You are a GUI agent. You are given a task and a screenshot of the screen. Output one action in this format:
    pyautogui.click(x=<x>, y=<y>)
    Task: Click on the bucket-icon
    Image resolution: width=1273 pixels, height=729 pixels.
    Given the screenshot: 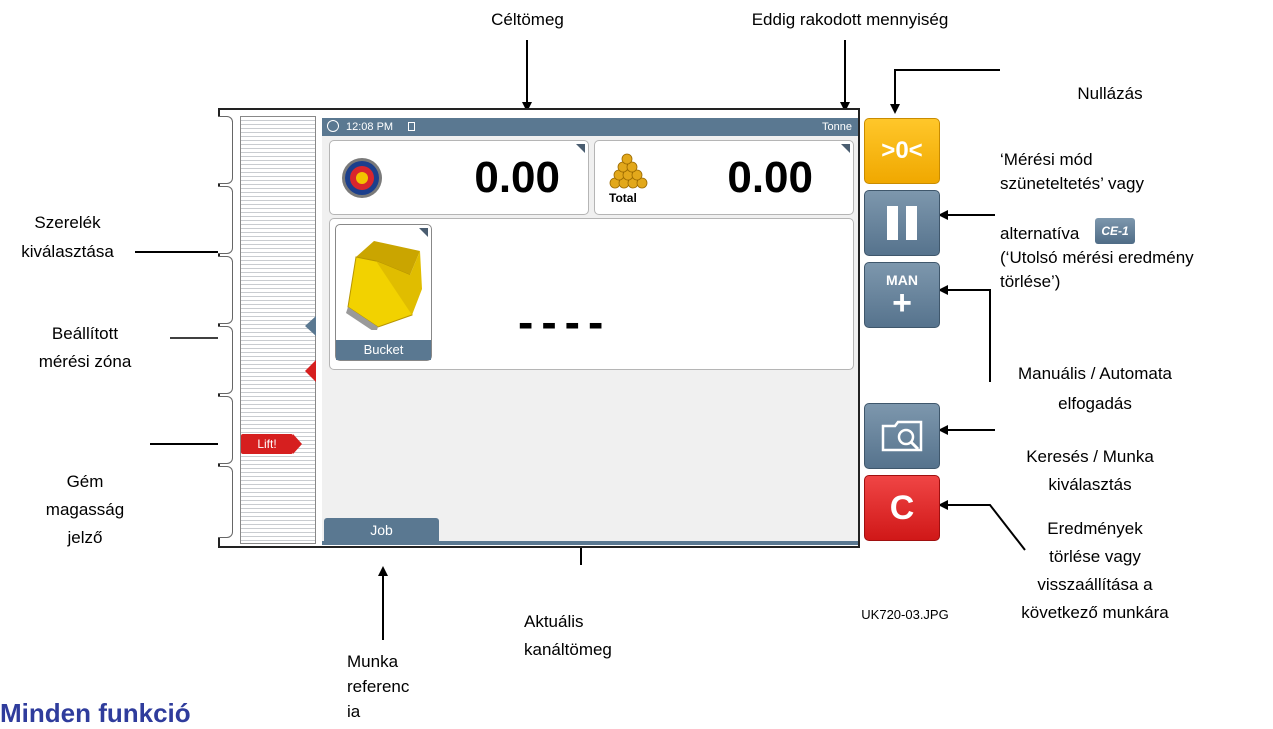 What is the action you would take?
    pyautogui.click(x=384, y=285)
    